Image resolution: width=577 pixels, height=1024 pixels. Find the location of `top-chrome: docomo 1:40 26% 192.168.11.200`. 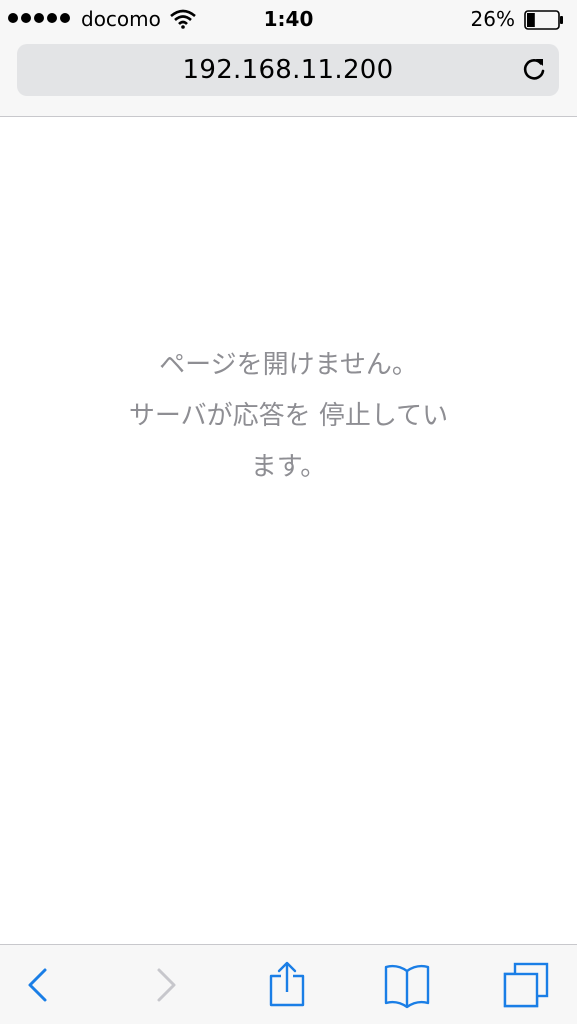

top-chrome: docomo 1:40 26% 192.168.11.200 is located at coordinates (288, 58).